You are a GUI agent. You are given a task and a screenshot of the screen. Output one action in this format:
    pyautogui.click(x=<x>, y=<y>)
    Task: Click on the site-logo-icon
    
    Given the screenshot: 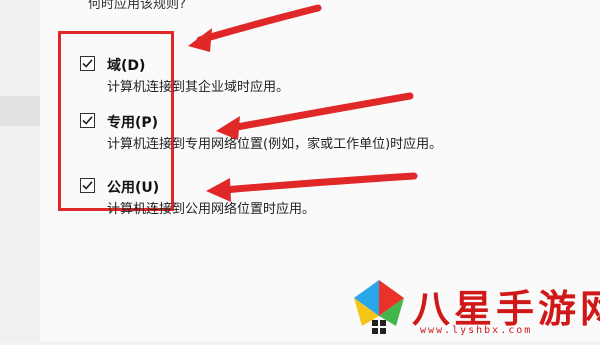 What is the action you would take?
    pyautogui.click(x=379, y=307)
    